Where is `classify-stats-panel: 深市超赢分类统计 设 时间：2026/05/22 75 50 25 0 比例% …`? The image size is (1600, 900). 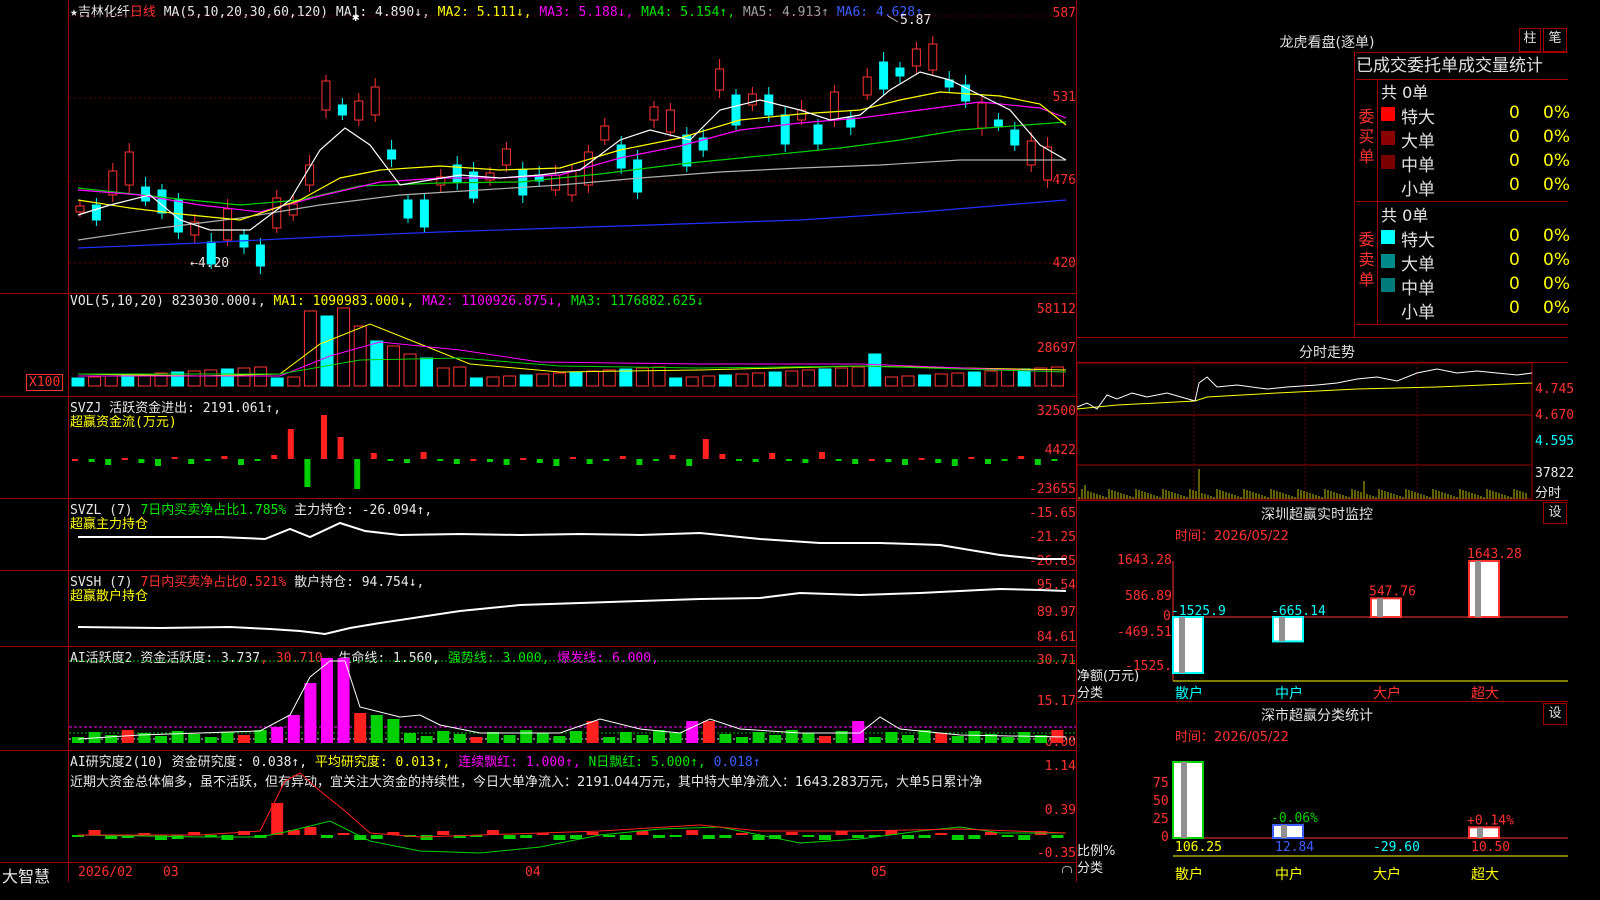 classify-stats-panel: 深市超赢分类统计 设 时间：2026/05/22 75 50 25 0 比例% … is located at coordinates (1322, 792).